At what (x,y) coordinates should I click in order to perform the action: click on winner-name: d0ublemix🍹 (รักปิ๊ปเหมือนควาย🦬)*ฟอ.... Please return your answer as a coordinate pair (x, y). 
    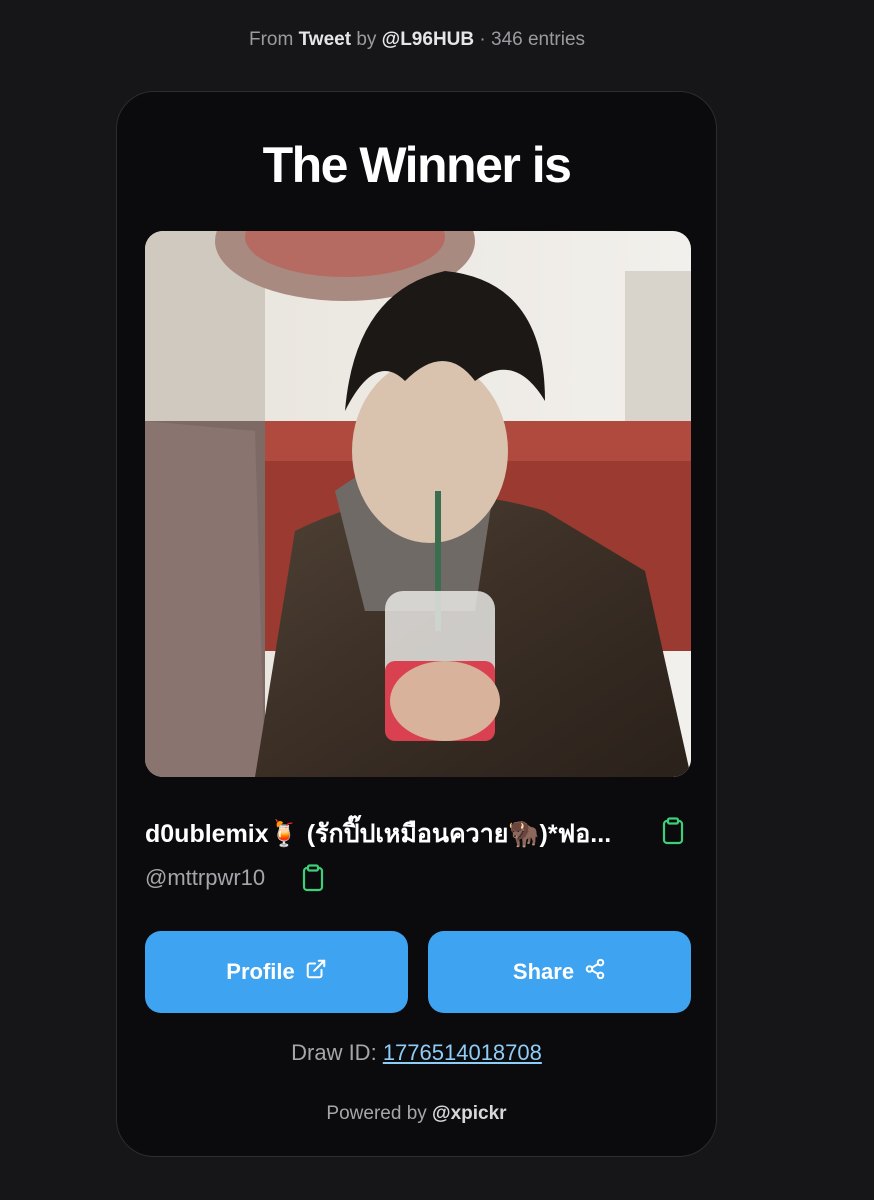
    Looking at the image, I should click on (378, 834).